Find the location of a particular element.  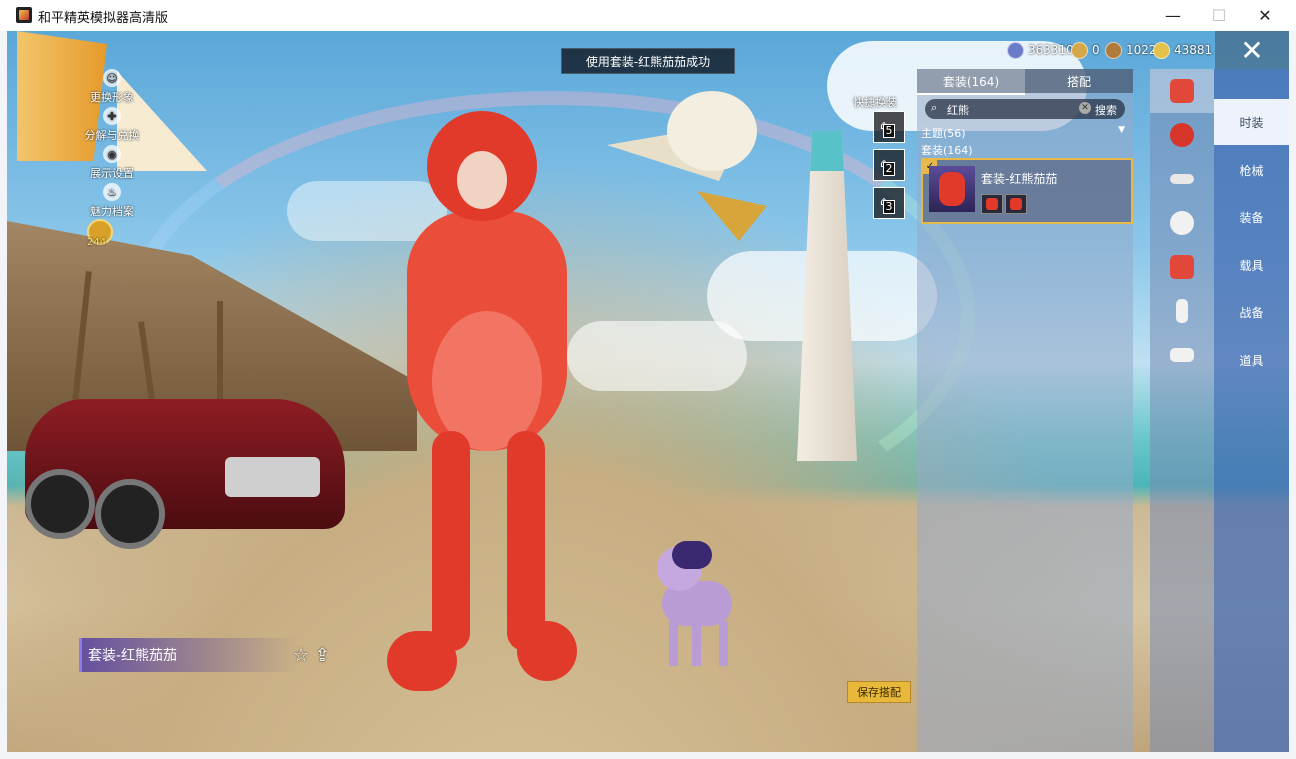

slot-number: 2 is located at coordinates (889, 169).